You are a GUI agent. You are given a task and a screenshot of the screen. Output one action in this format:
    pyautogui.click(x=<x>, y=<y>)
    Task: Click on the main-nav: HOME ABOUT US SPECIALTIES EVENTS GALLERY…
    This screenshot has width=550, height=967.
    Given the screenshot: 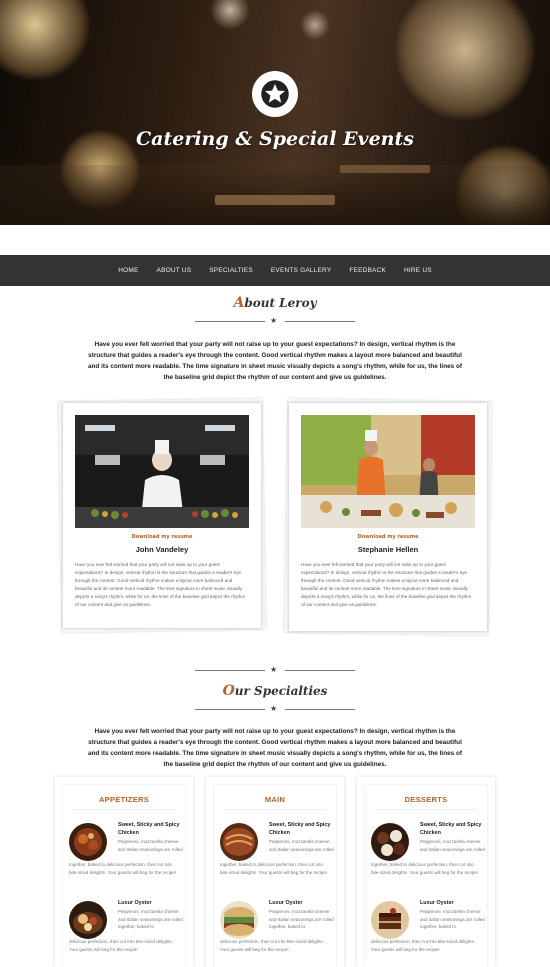 What is the action you would take?
    pyautogui.click(x=275, y=270)
    